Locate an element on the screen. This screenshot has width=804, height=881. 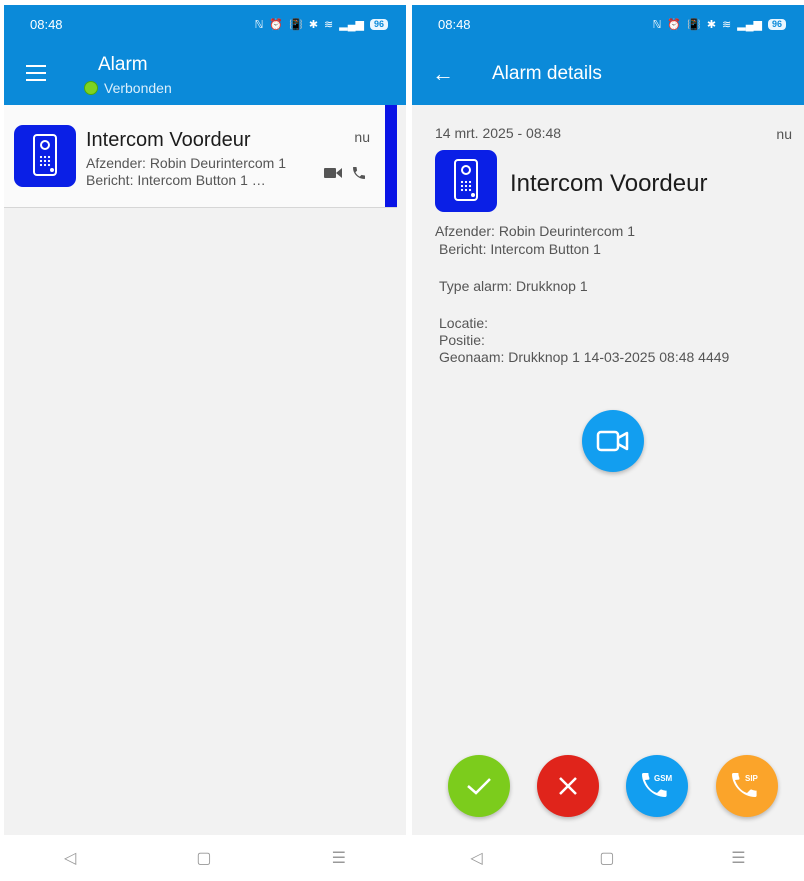
alarm-location: Locatie: is located at coordinates (464, 323).